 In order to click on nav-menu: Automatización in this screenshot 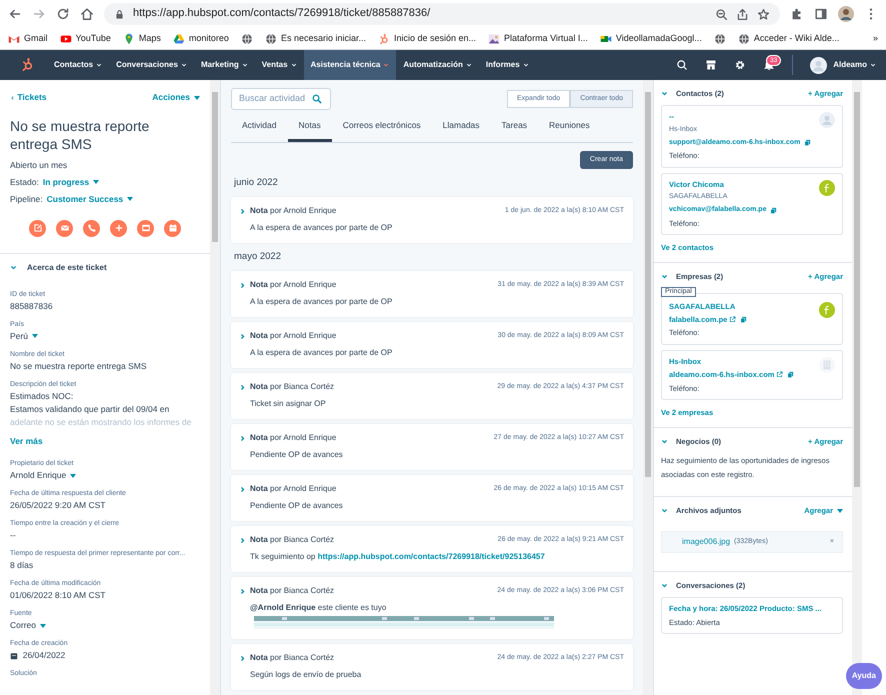, I will do `click(437, 65)`.